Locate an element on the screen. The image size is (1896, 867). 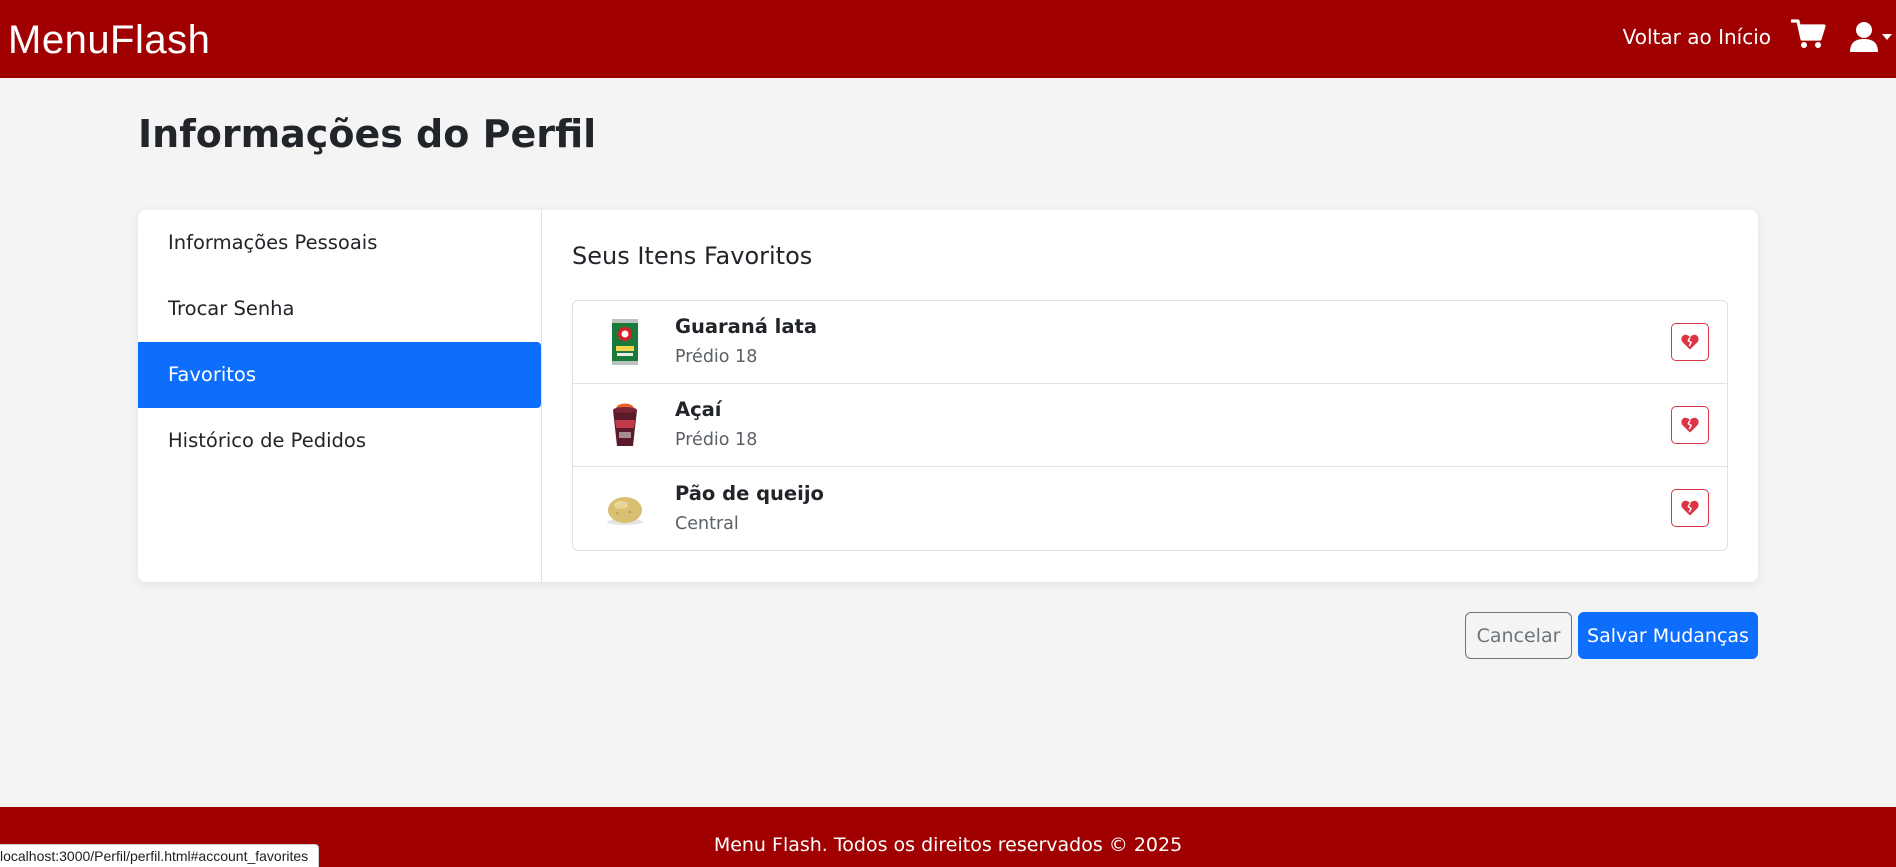
item-info: Pão de queijo Central is located at coordinates (749, 509).